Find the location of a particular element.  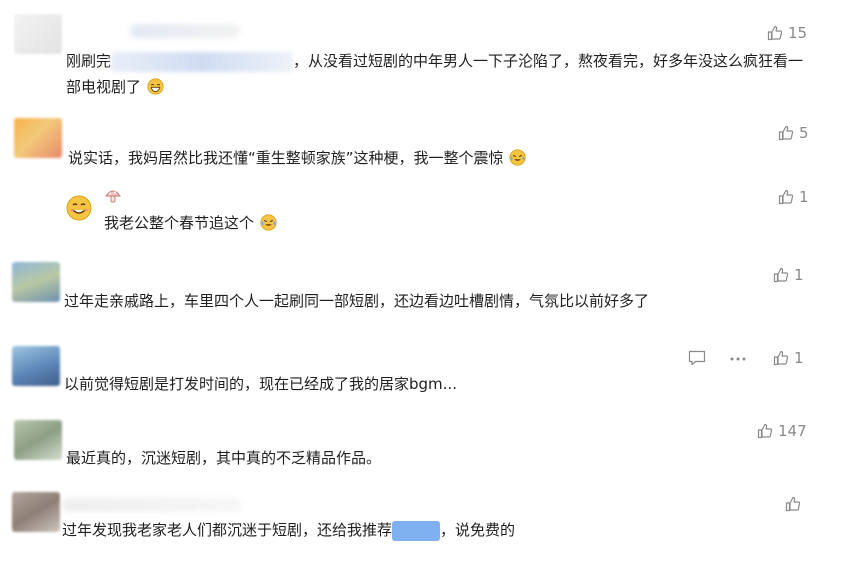

comment-text-content: 最近真的，沉迷短剧，其中真的不乏精品作品。 is located at coordinates (224, 458).